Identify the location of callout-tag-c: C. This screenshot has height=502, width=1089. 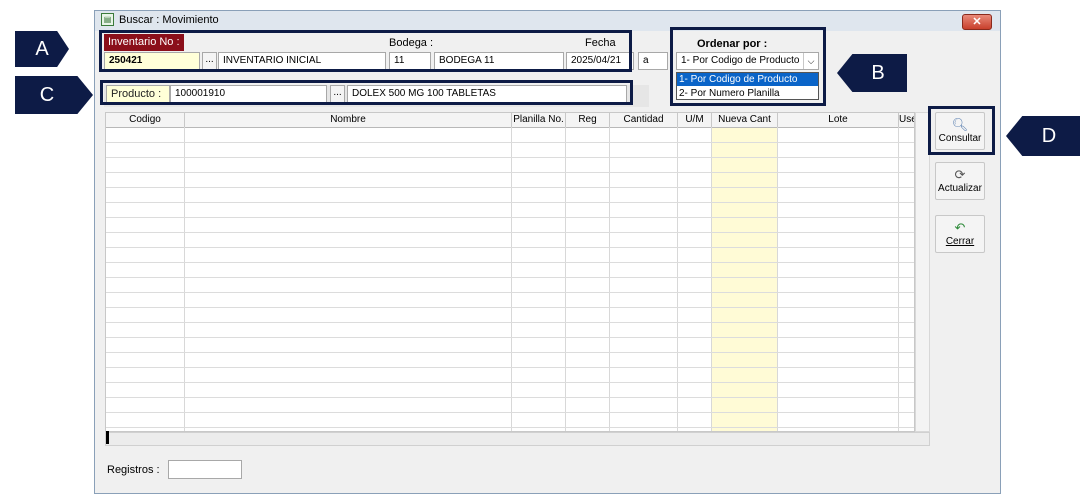
(54, 95).